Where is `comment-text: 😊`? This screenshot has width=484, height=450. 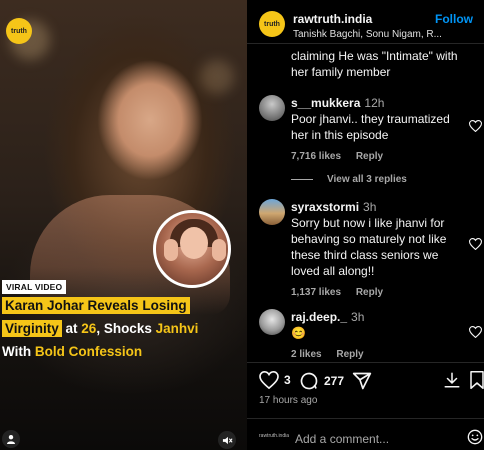 comment-text: 😊 is located at coordinates (298, 333).